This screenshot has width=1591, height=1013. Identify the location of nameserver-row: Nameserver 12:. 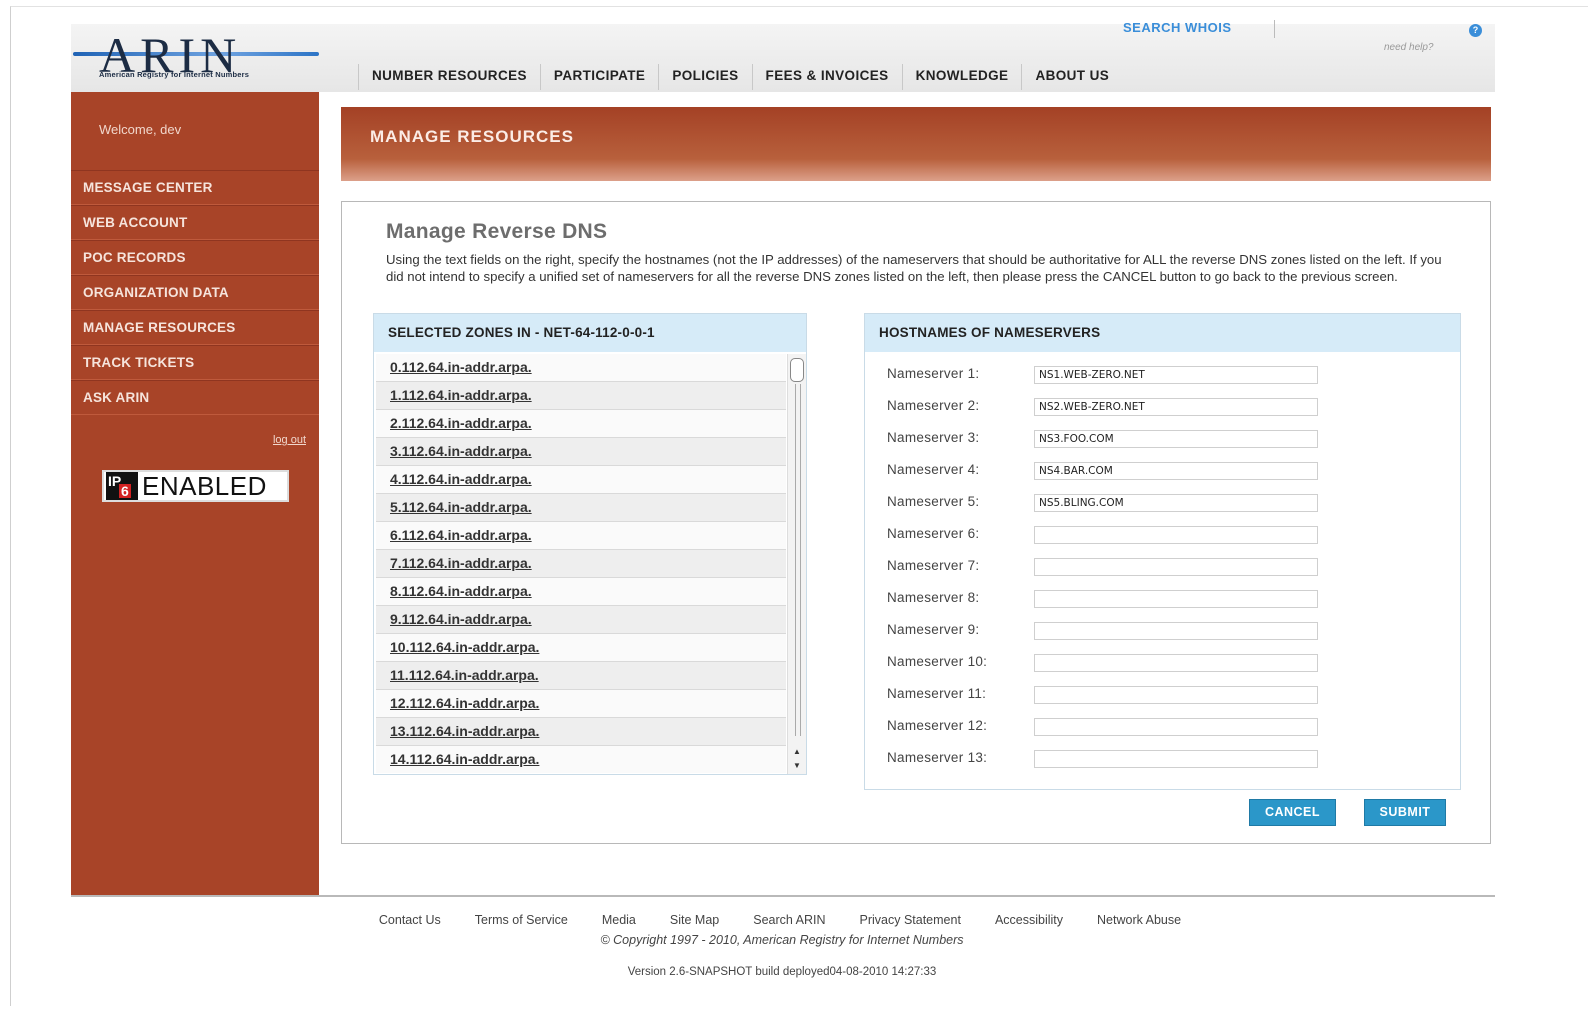
(1167, 727).